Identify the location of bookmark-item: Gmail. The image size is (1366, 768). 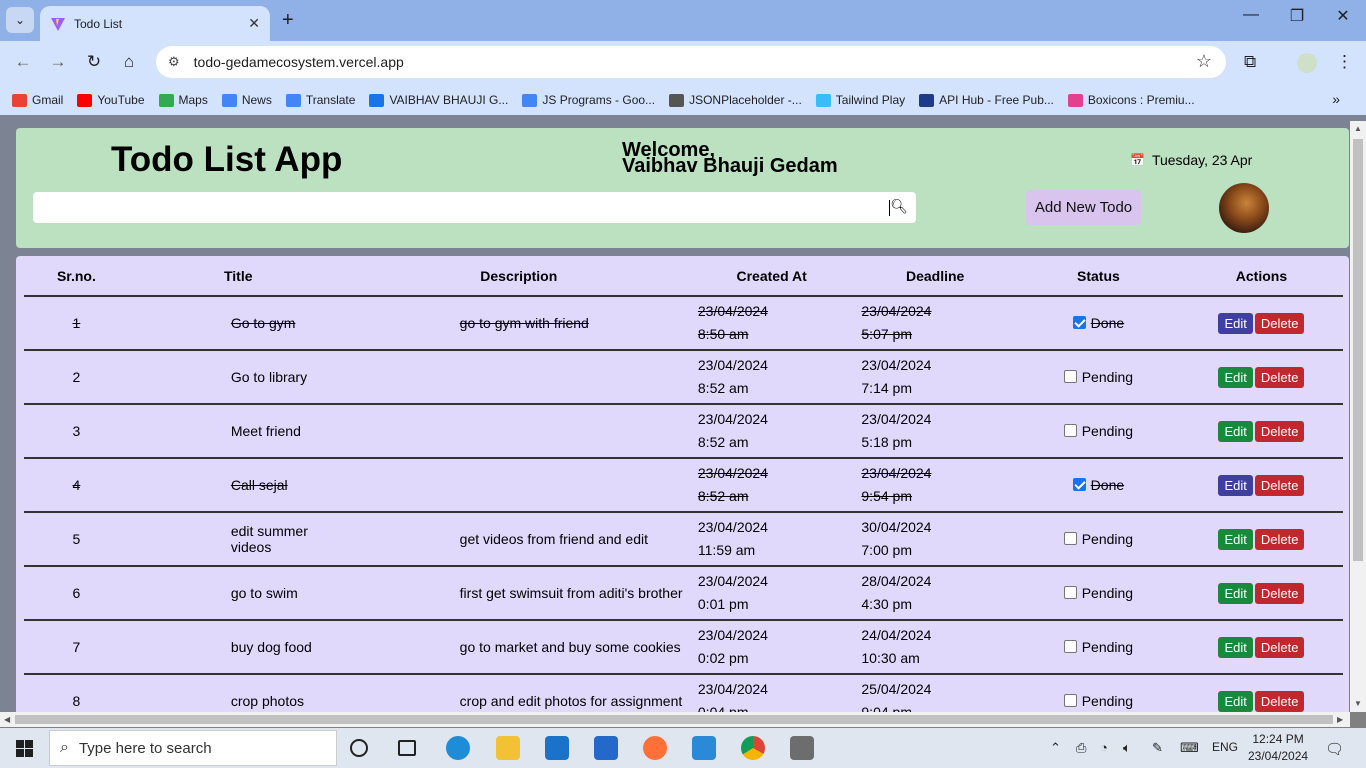
(37, 100).